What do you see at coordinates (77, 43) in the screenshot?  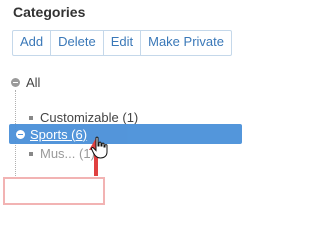 I see `delete-button: Delete` at bounding box center [77, 43].